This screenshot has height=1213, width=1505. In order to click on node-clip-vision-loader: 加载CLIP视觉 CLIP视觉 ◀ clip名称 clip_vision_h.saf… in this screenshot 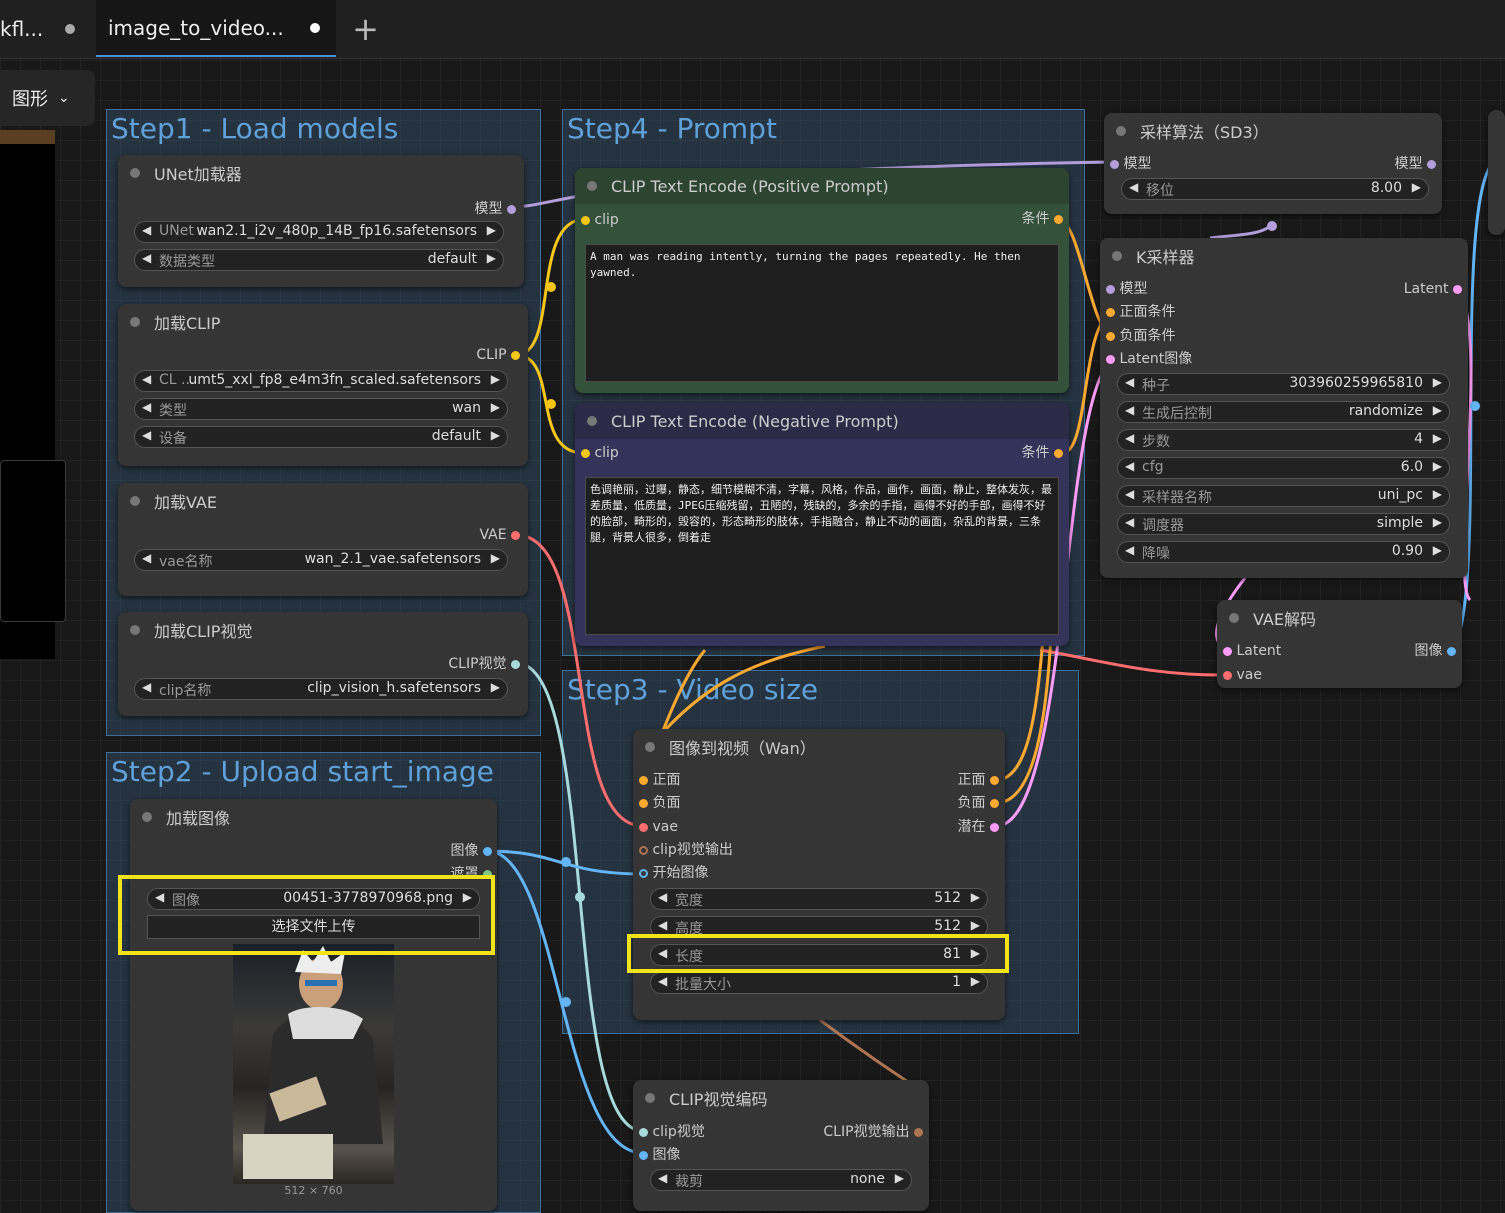, I will do `click(323, 664)`.